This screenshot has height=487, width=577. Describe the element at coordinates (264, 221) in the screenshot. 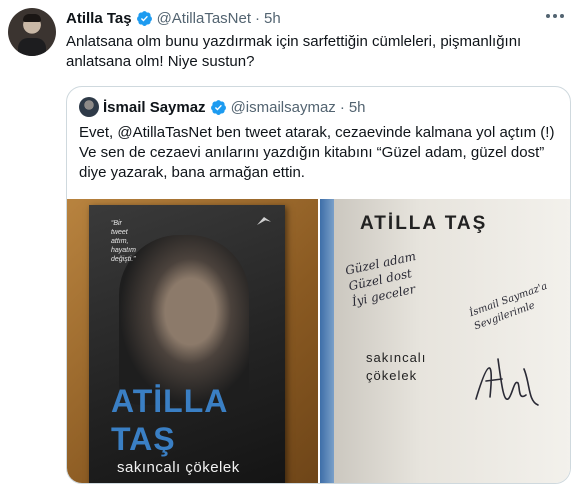

I see `publisher-logo-icon` at that location.